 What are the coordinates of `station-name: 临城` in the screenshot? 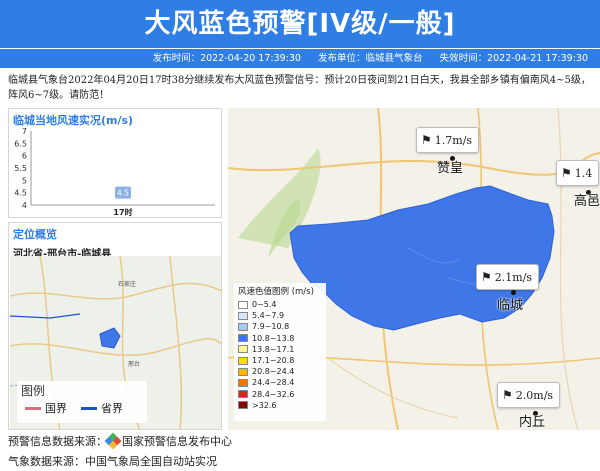 It's located at (510, 305).